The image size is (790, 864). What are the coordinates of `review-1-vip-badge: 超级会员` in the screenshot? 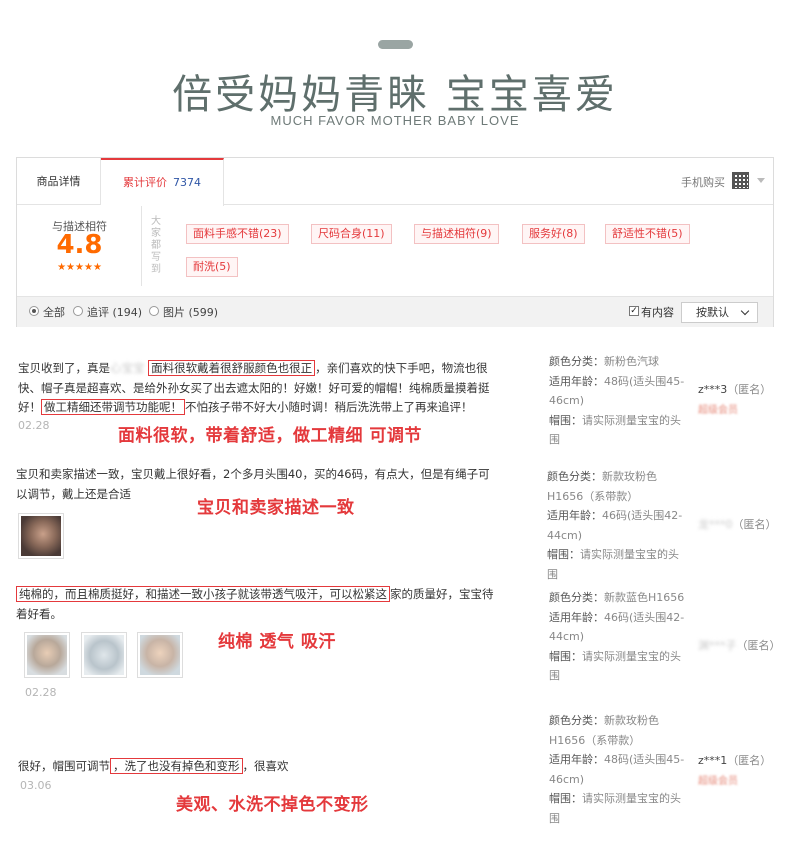 It's located at (718, 410).